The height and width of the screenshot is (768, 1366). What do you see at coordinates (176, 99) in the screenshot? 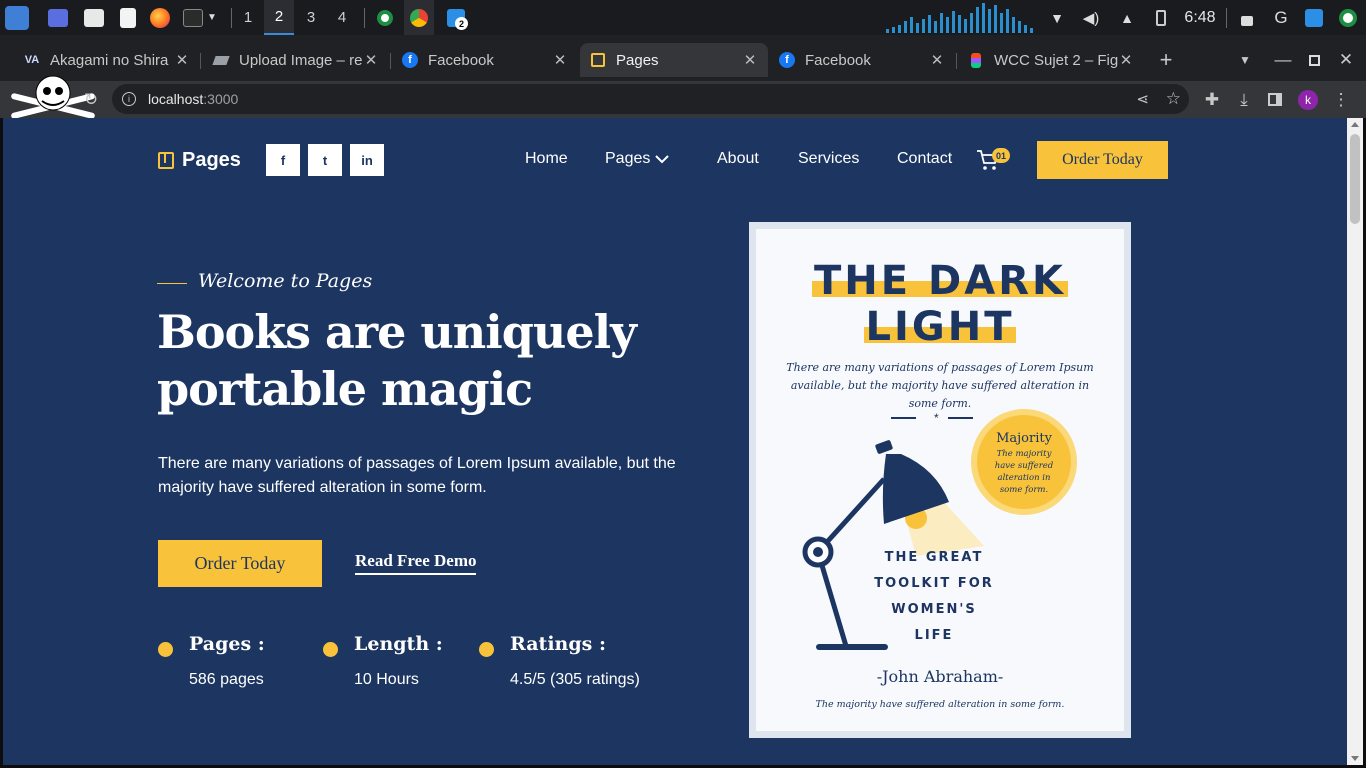
I see `url-host: localhost` at bounding box center [176, 99].